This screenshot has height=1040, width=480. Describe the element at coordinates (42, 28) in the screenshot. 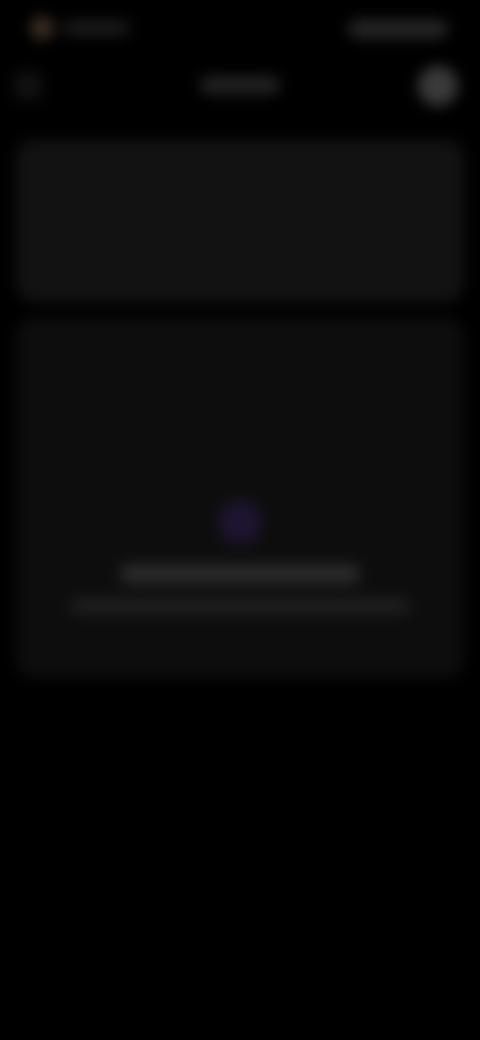

I see `app-indicator-icon` at that location.